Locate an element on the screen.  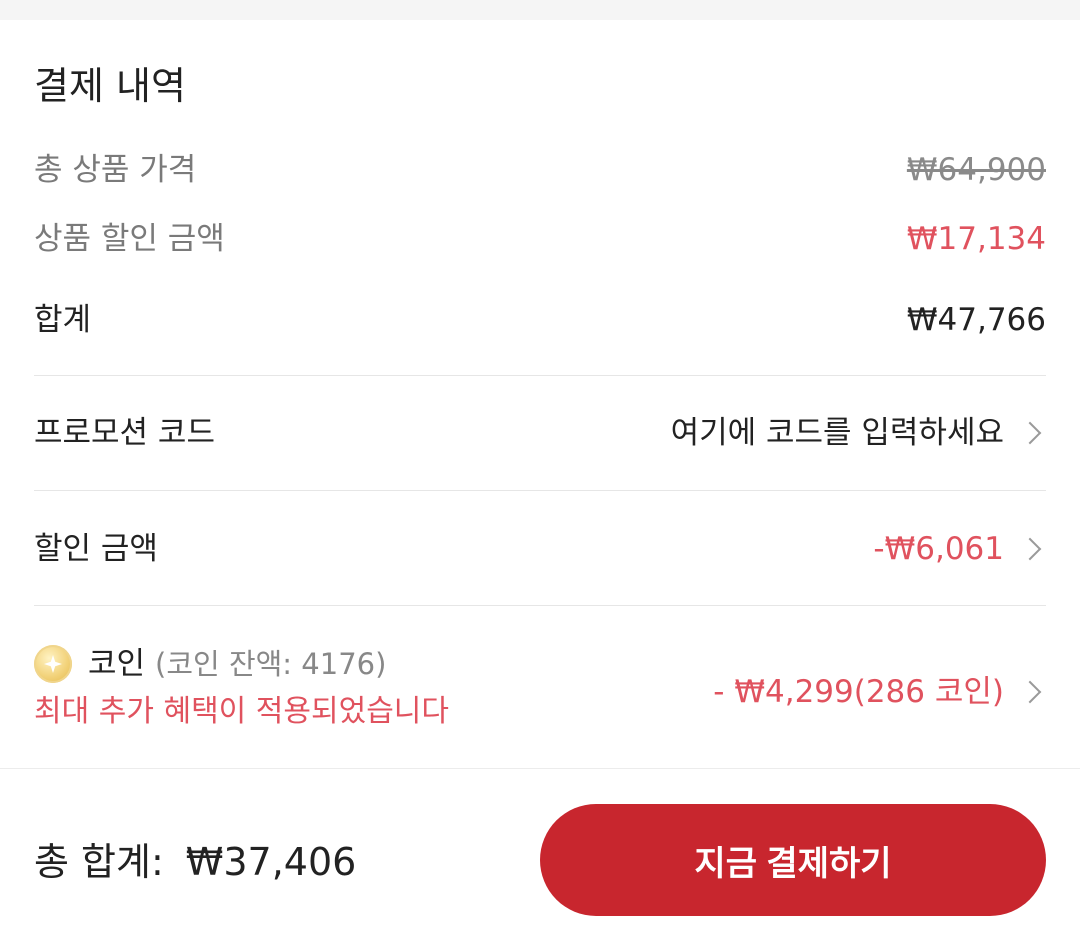
total-product-price-value: ₩64,900 is located at coordinates (976, 170).